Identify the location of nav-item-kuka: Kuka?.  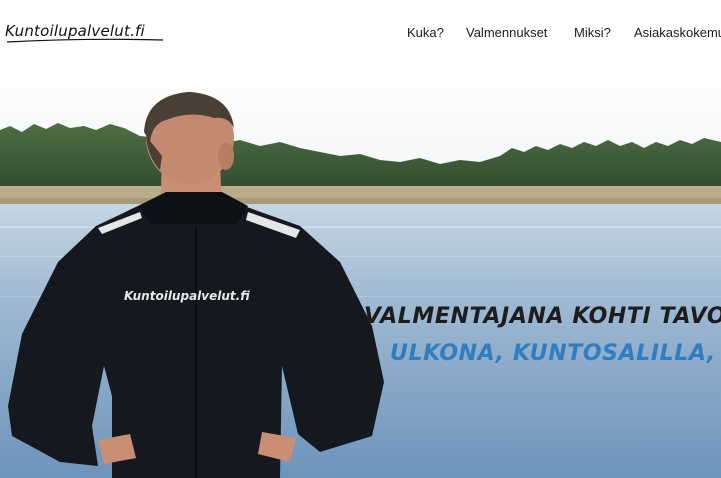
(425, 32).